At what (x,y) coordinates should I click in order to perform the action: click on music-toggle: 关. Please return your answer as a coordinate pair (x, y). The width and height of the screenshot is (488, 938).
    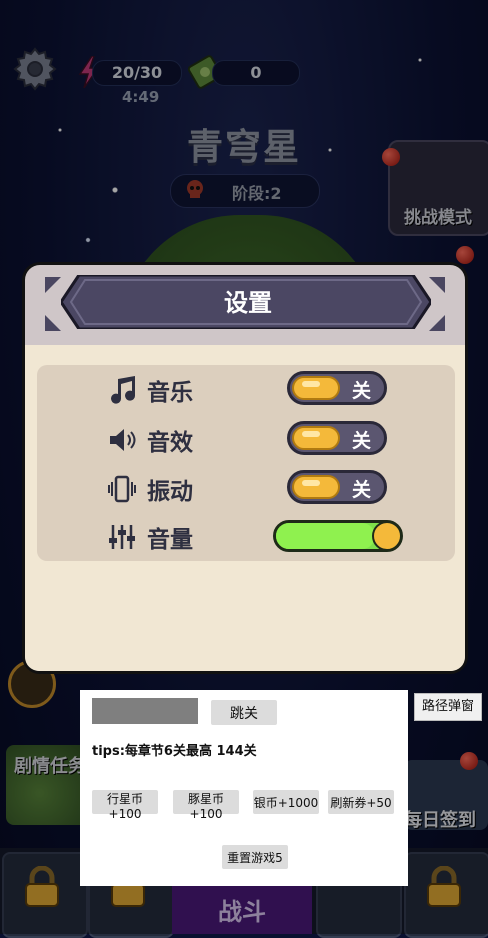
    Looking at the image, I should click on (337, 388).